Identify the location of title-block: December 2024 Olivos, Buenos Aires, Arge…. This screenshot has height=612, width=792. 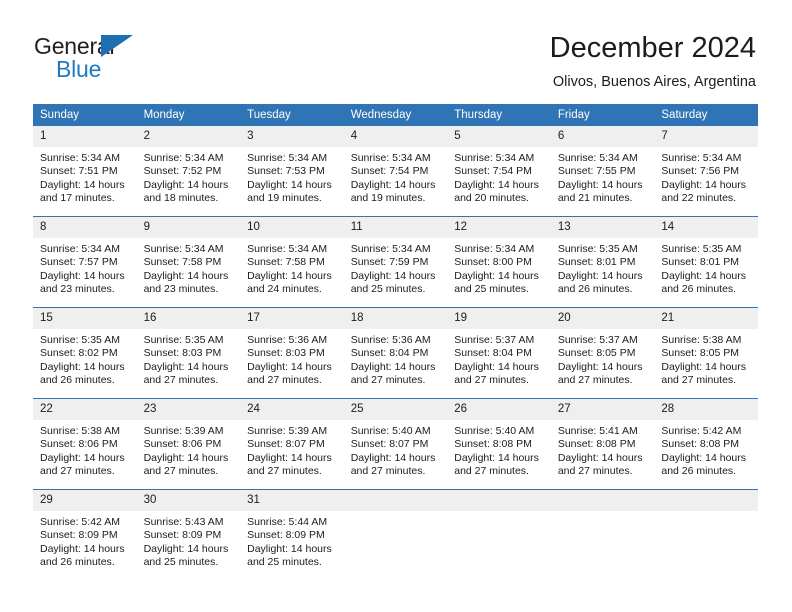
(653, 61).